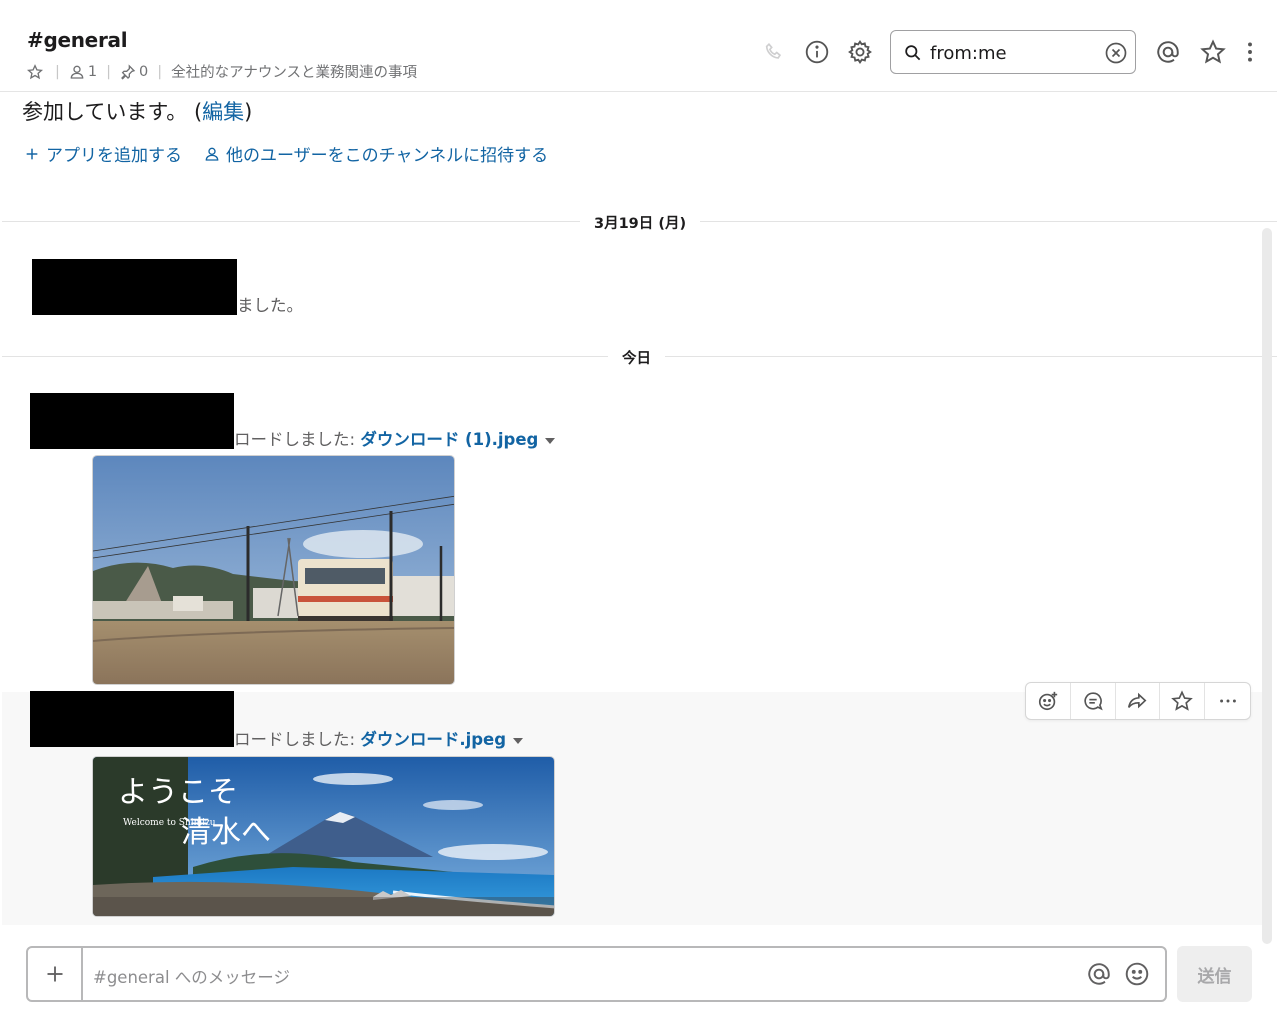 This screenshot has height=1031, width=1277. Describe the element at coordinates (912, 54) in the screenshot. I see `search-icon` at that location.